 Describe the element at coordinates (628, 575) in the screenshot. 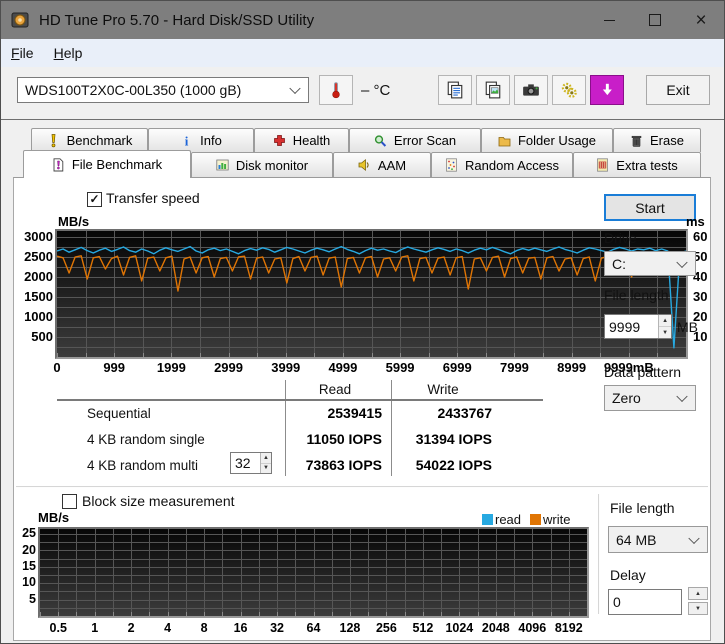

I see `delay-label: Delay` at that location.